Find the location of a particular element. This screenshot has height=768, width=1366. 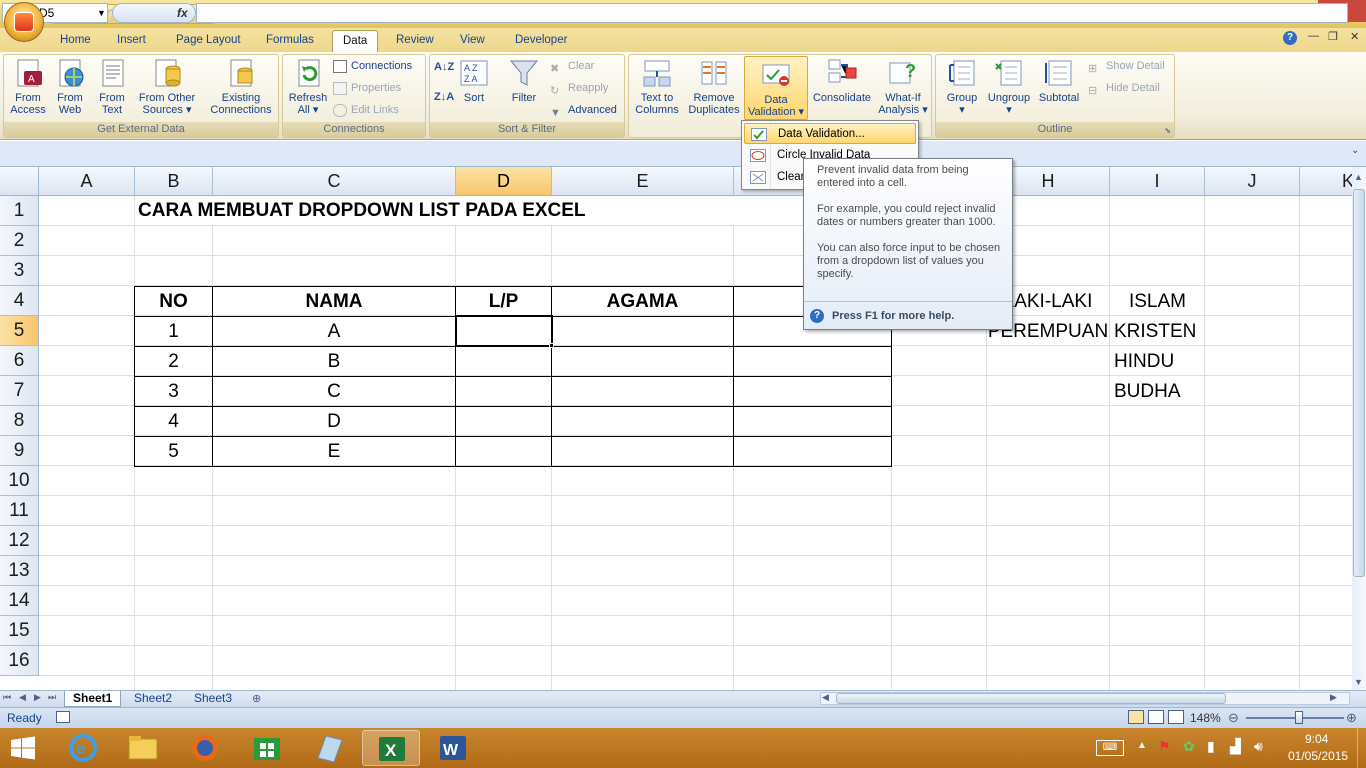

text-to-columns-button: Text to Columns is located at coordinates (657, 86).